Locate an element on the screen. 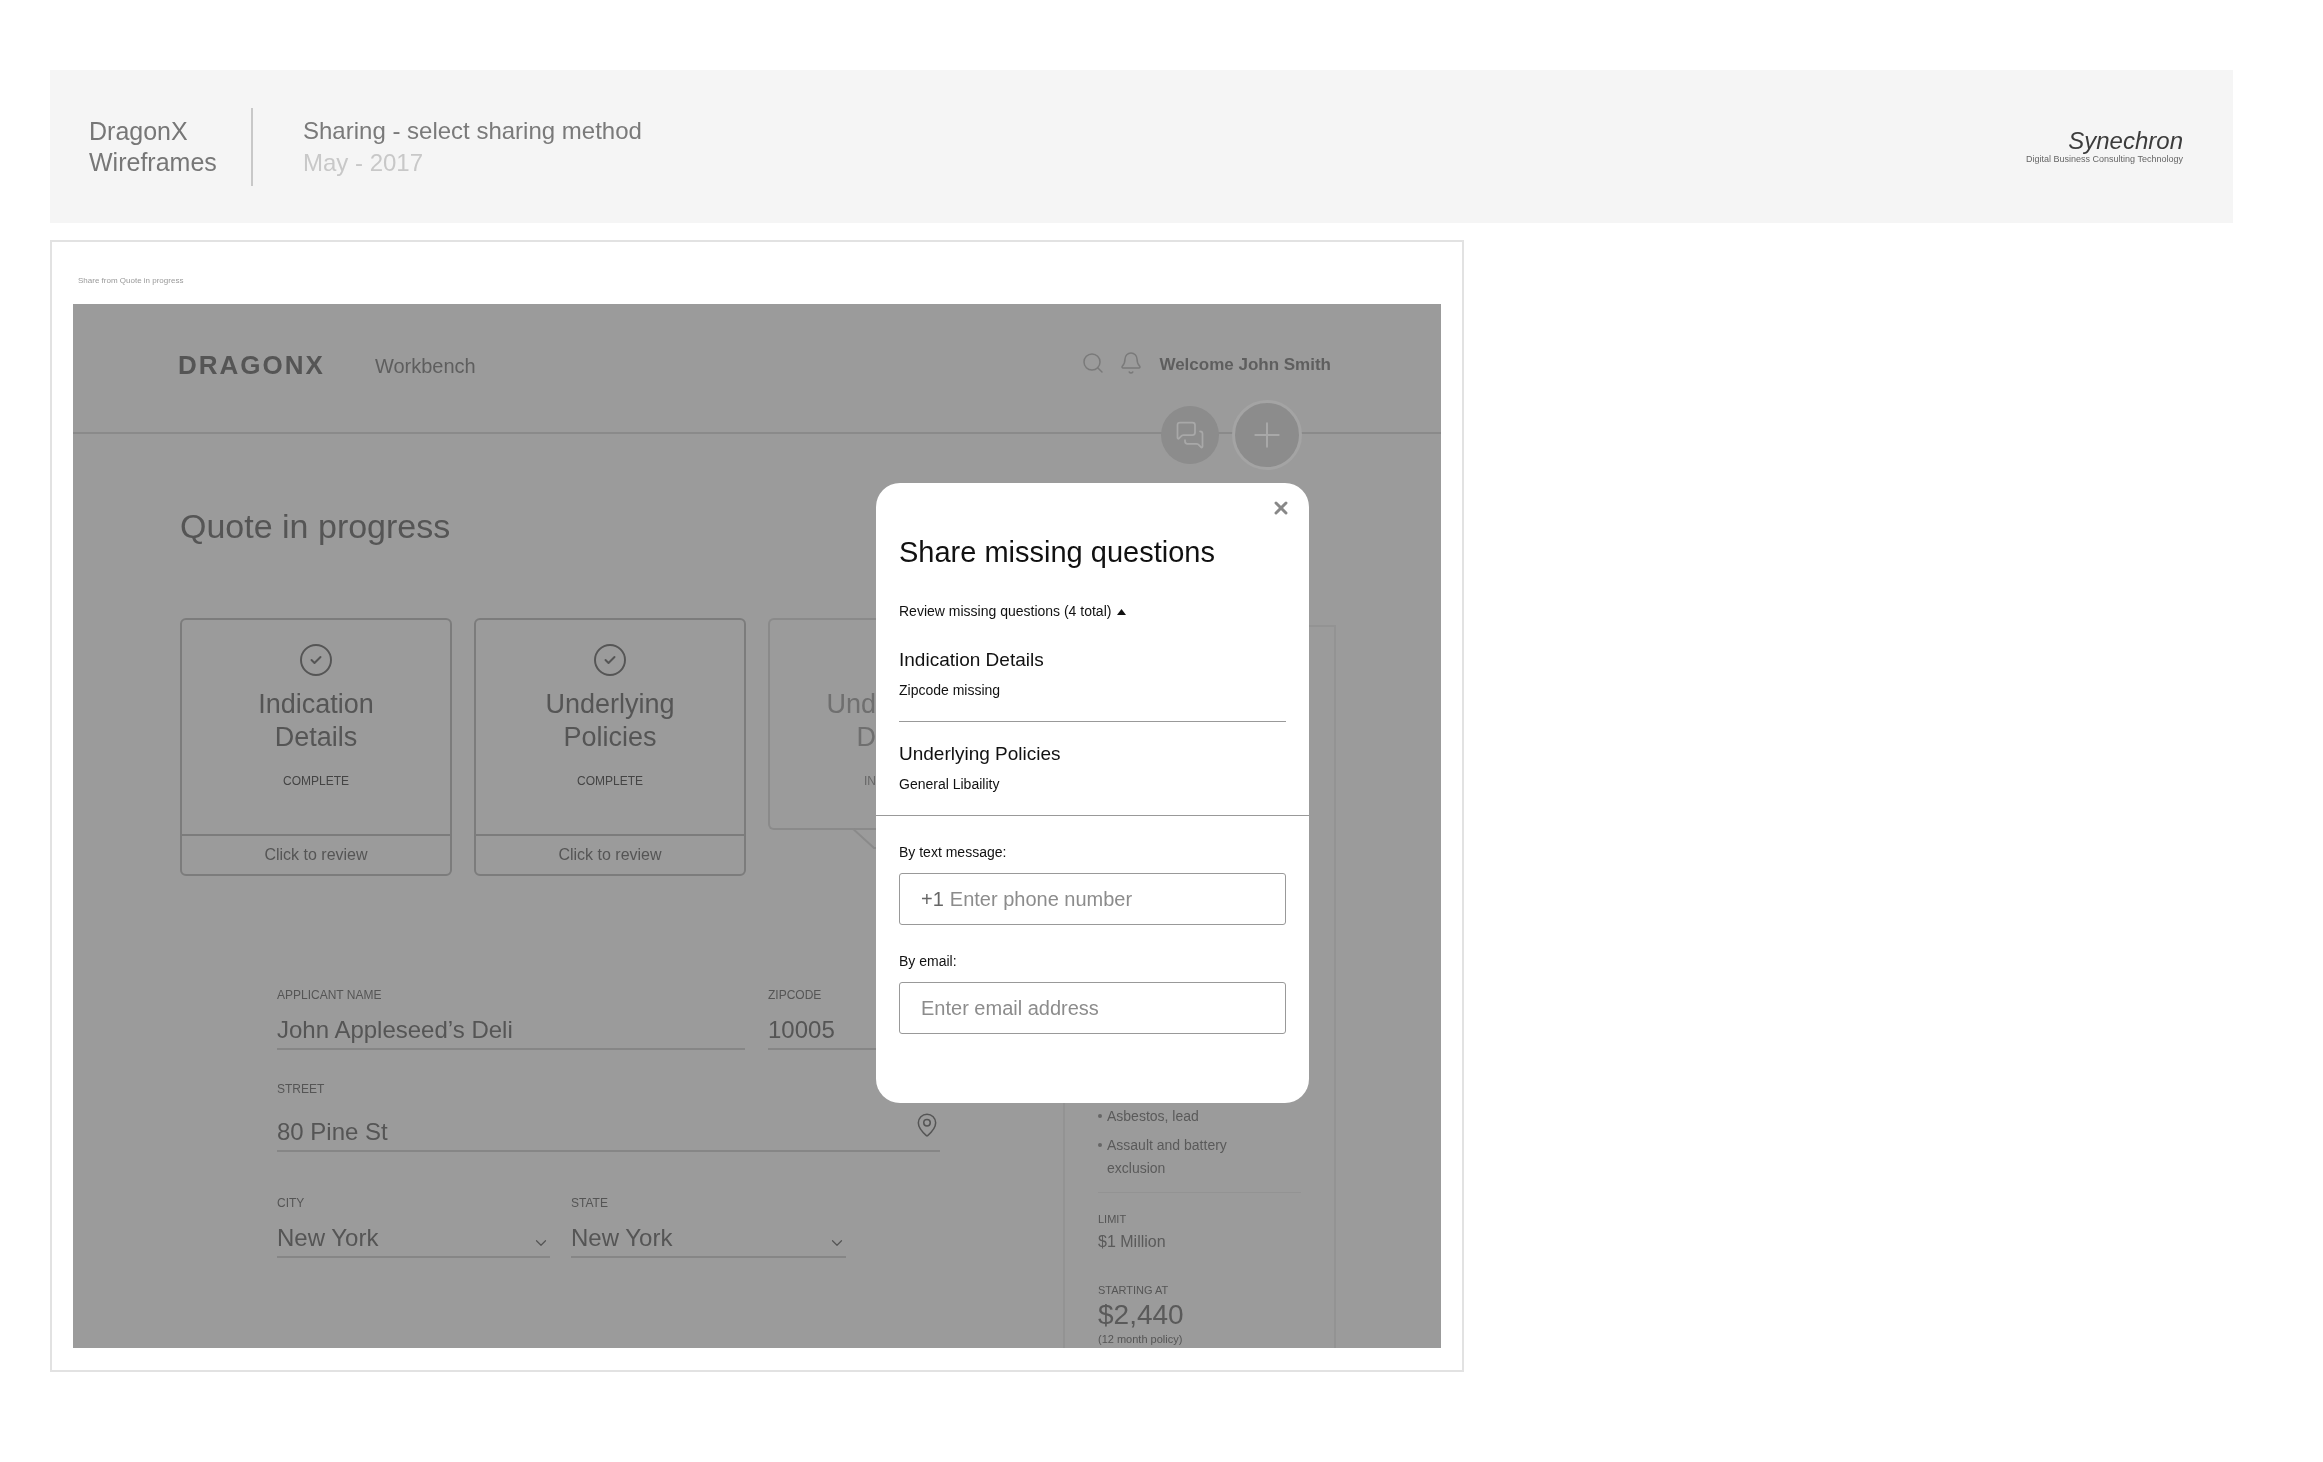  exclusion-text: Asbestos, lead is located at coordinates (1153, 1116).